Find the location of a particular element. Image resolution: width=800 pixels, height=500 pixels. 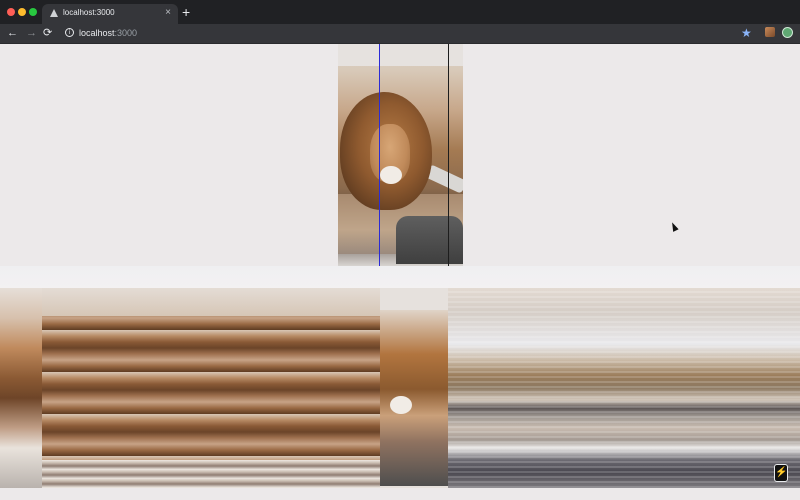

mouse-cursor-icon is located at coordinates (674, 226).